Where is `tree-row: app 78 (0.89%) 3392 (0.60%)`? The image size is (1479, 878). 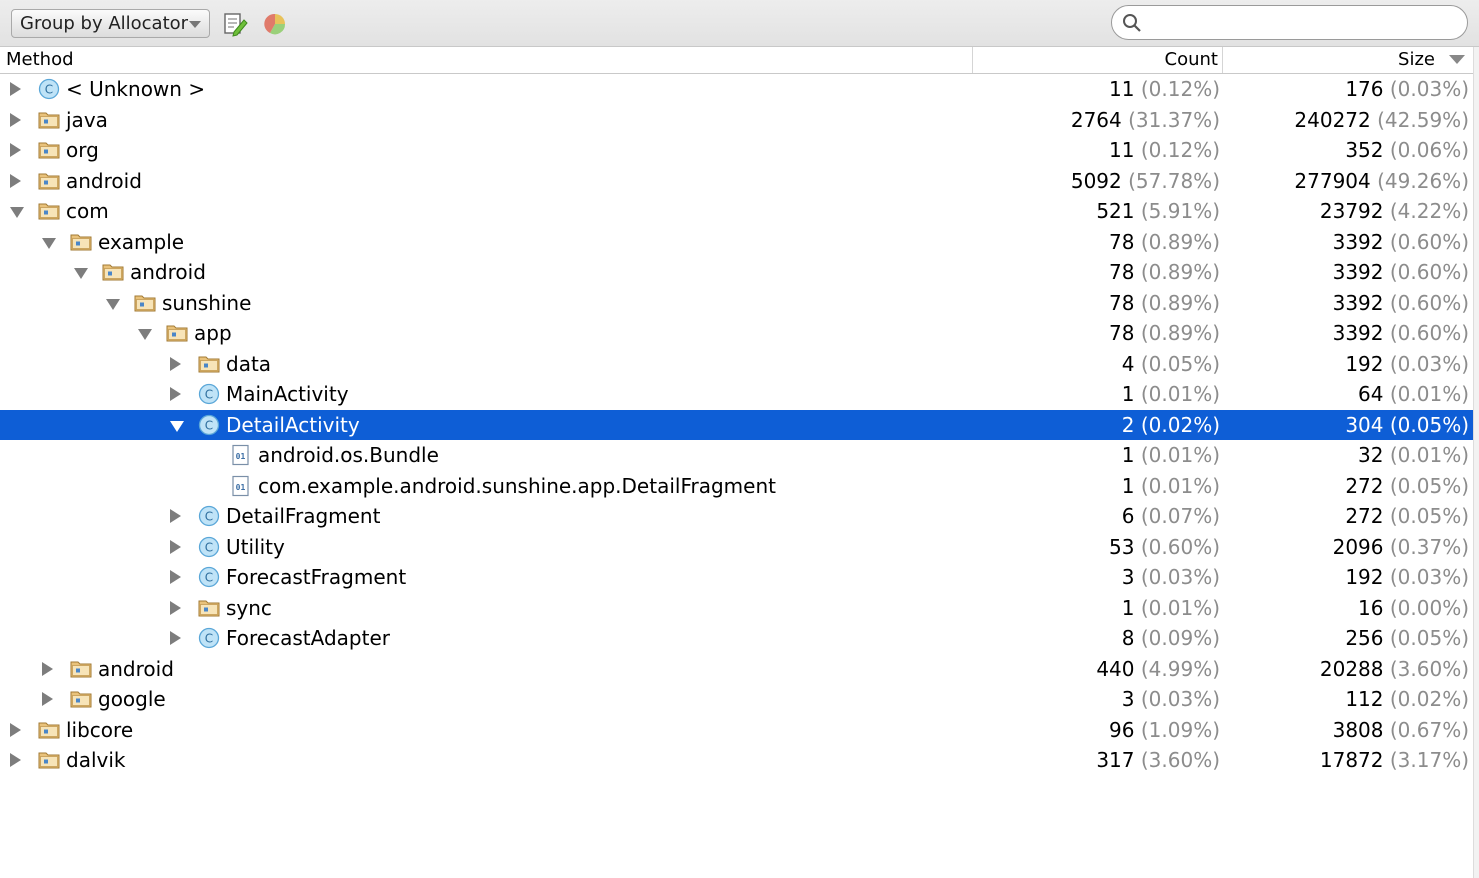 tree-row: app 78 (0.89%) 3392 (0.60%) is located at coordinates (736, 333).